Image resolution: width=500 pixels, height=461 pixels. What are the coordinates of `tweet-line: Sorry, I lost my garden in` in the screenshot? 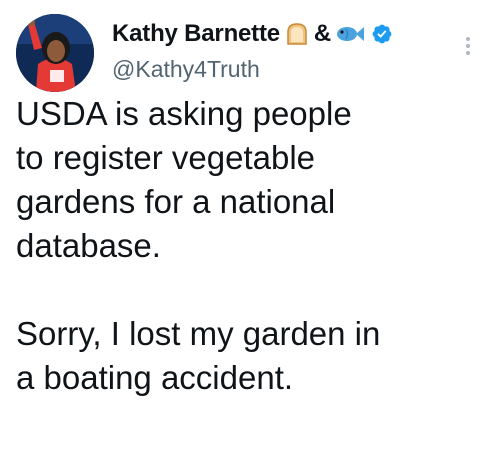 It's located at (198, 333).